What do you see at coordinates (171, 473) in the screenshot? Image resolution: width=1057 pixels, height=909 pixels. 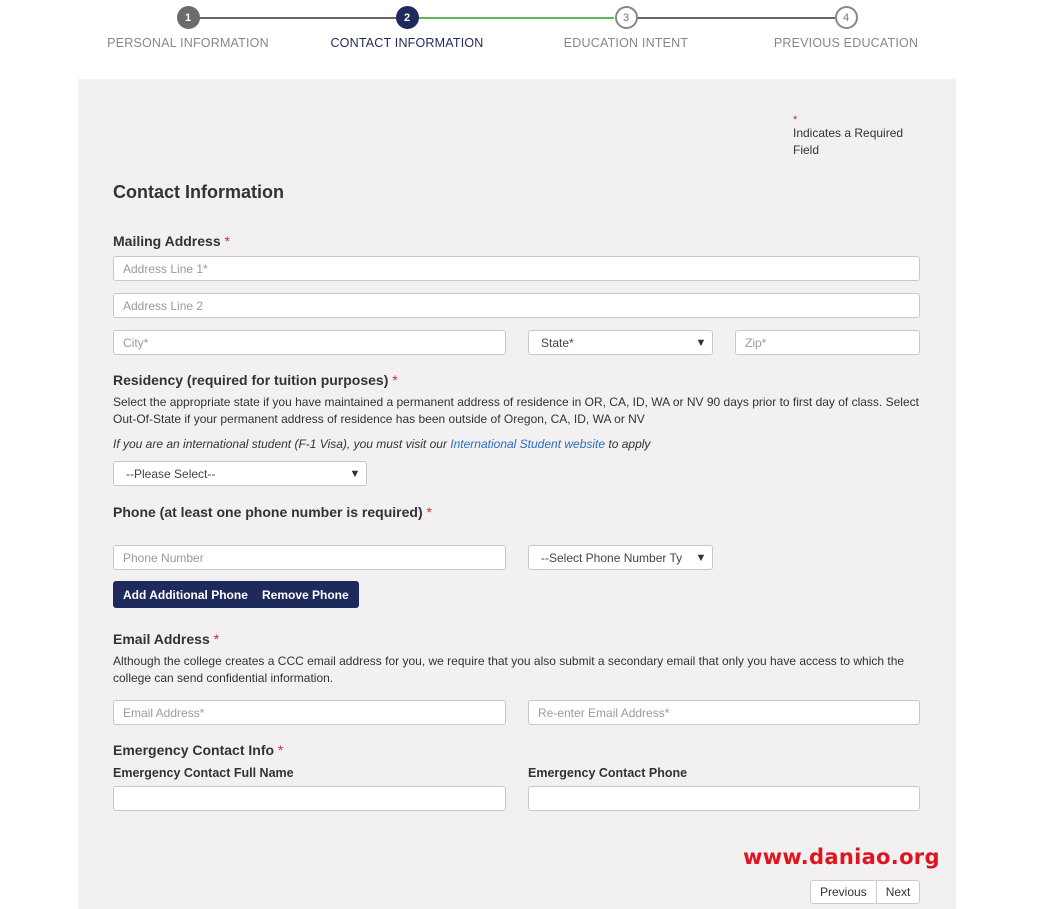 I see `residency-select-value: --Please Select--` at bounding box center [171, 473].